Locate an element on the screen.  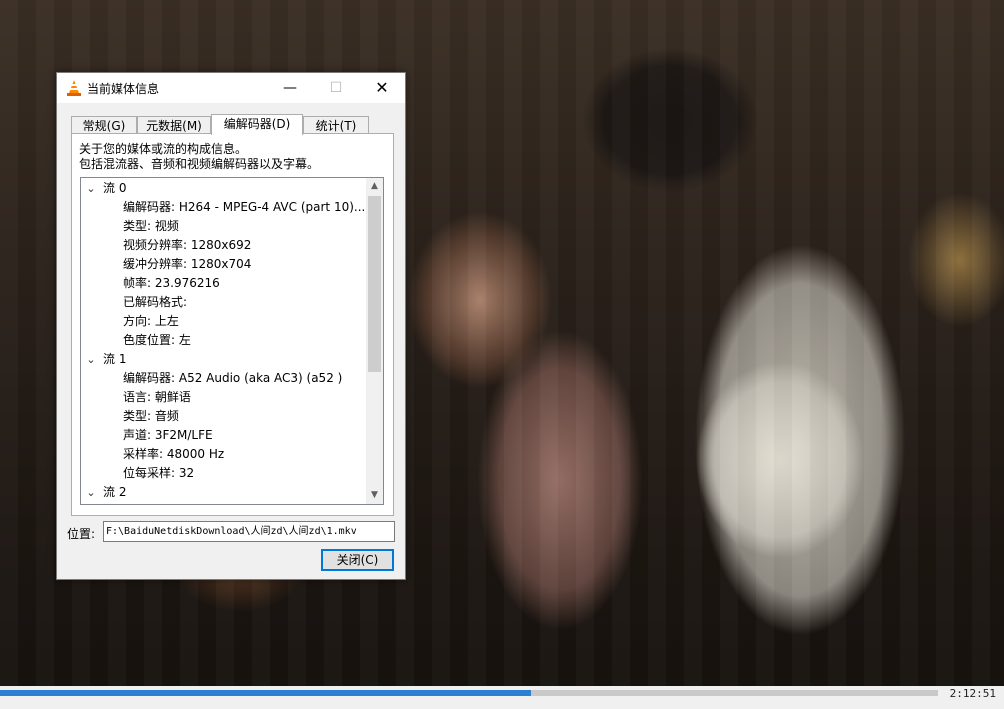
tree-item: 缓冲分辨率: 1280x704 is located at coordinates (187, 264).